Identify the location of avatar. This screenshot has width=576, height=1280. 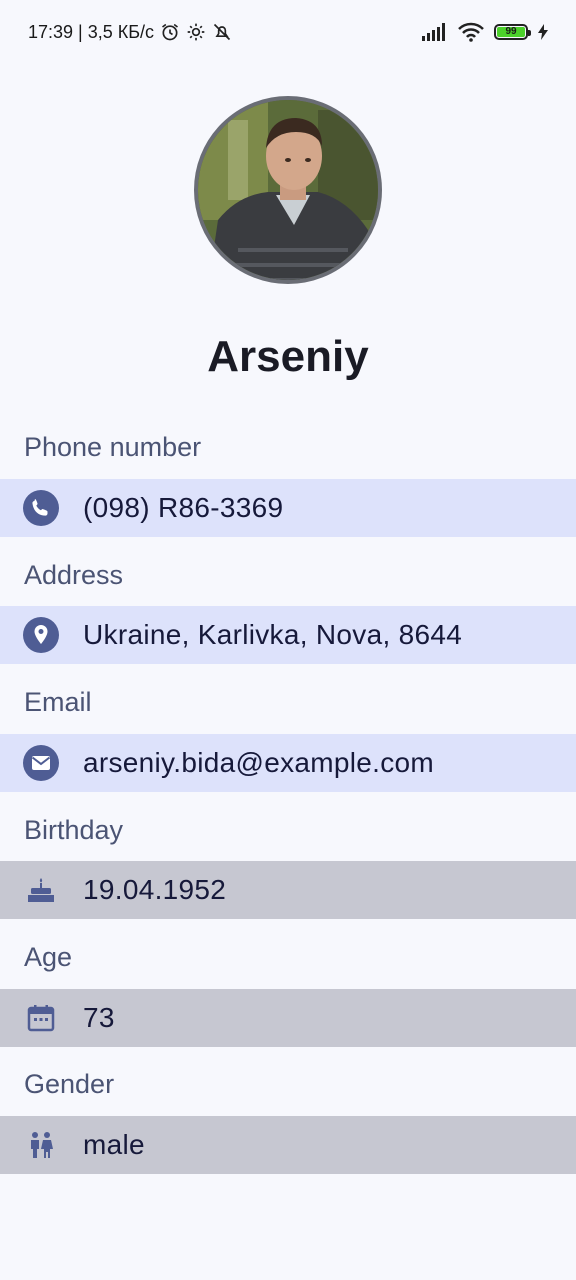
(288, 190).